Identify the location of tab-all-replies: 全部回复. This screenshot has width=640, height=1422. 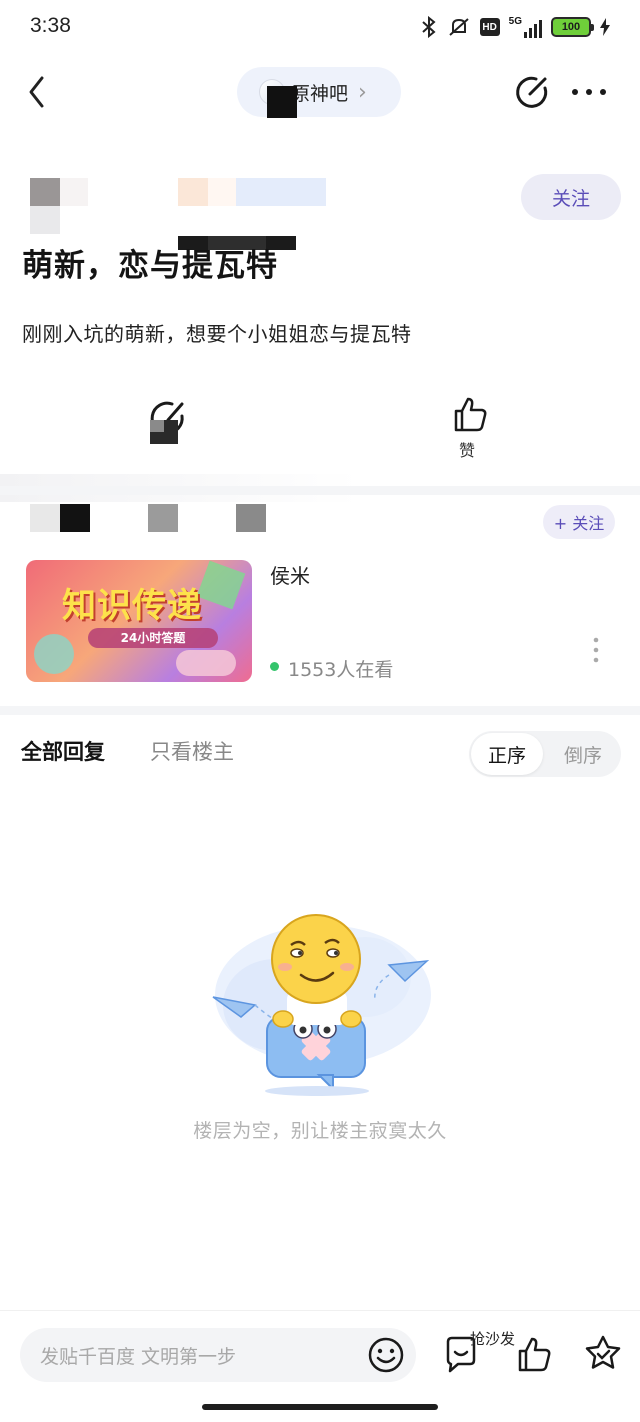
(63, 751).